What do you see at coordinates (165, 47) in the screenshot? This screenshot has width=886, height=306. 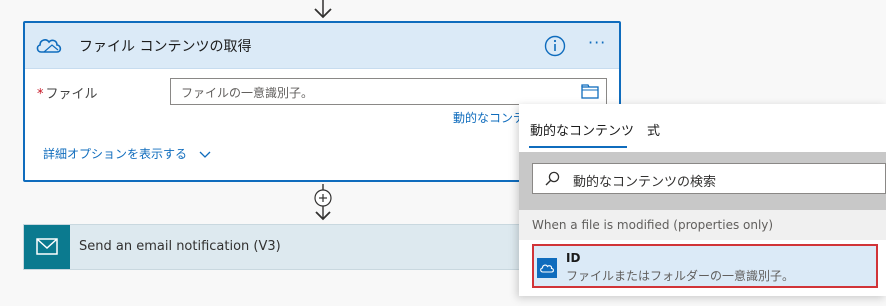 I see `action-title: ファイル コンテンツの取得` at bounding box center [165, 47].